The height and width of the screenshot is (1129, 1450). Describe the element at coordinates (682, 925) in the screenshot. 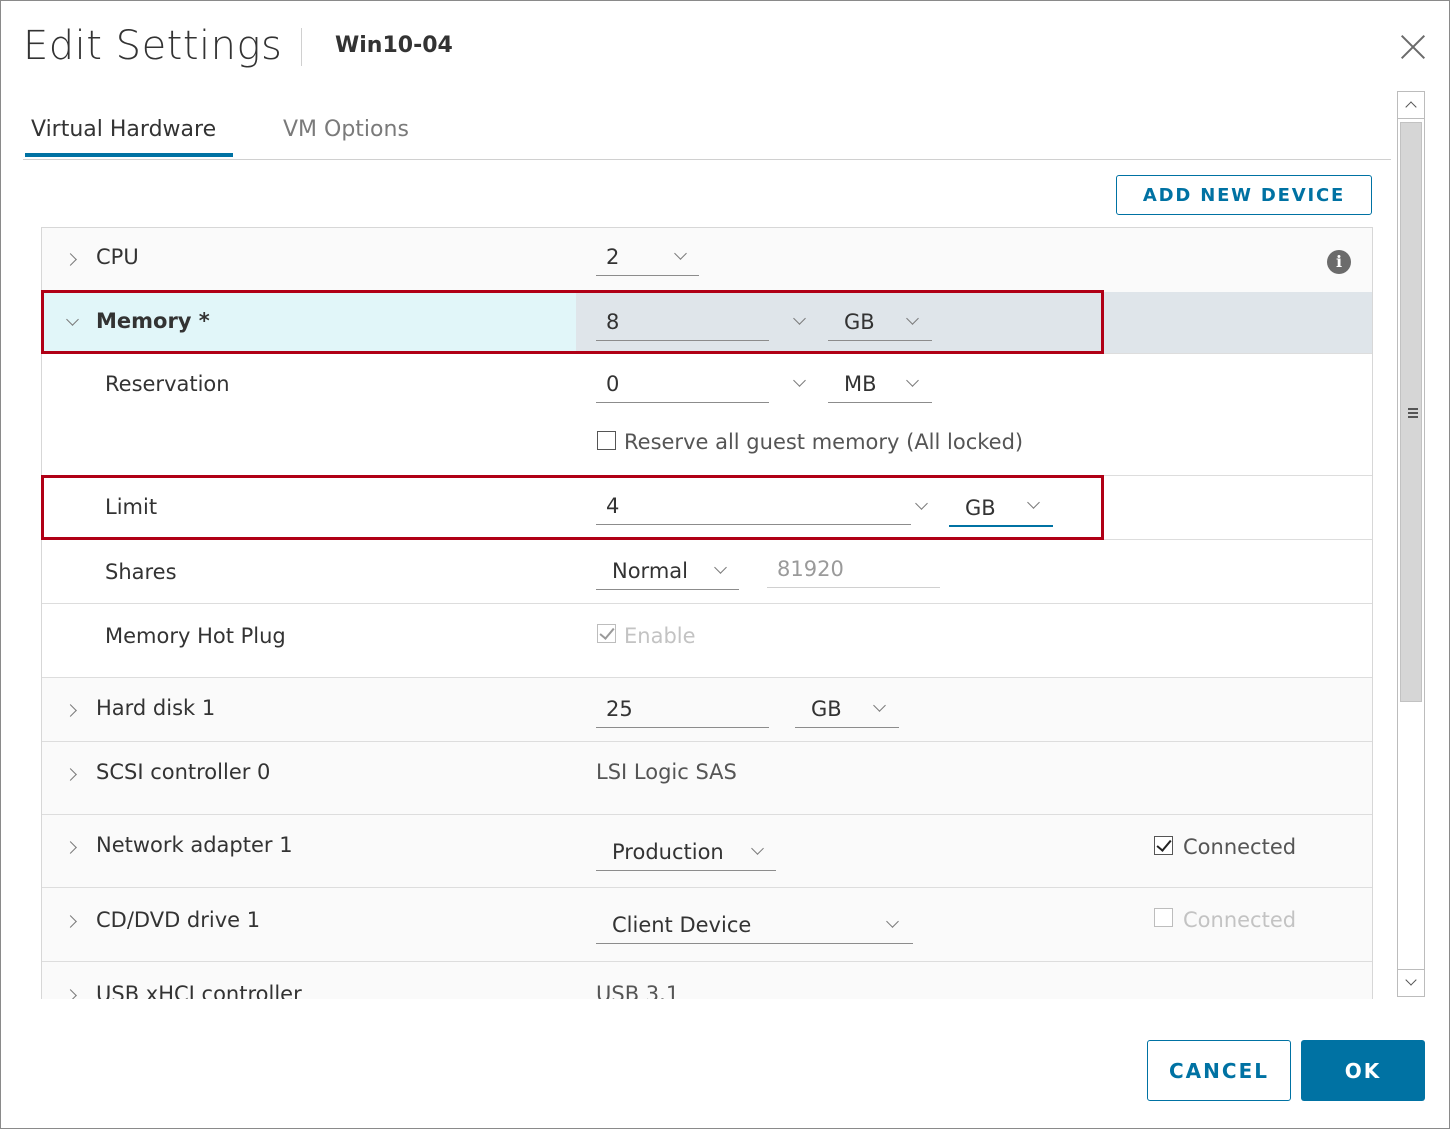

I see `cd-dvd-value: Client Device` at that location.